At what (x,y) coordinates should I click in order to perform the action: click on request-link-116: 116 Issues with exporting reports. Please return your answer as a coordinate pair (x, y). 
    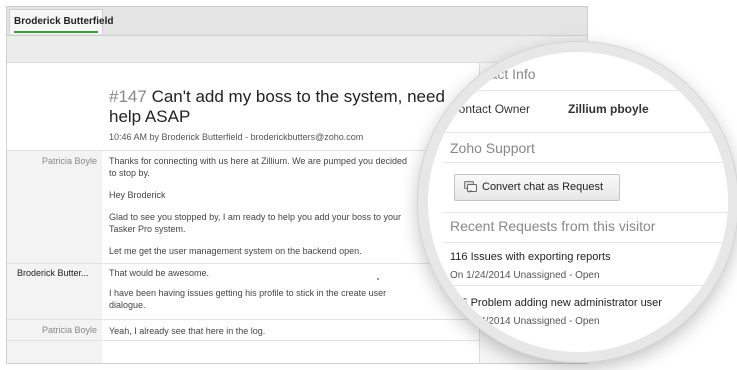
    Looking at the image, I should click on (530, 257).